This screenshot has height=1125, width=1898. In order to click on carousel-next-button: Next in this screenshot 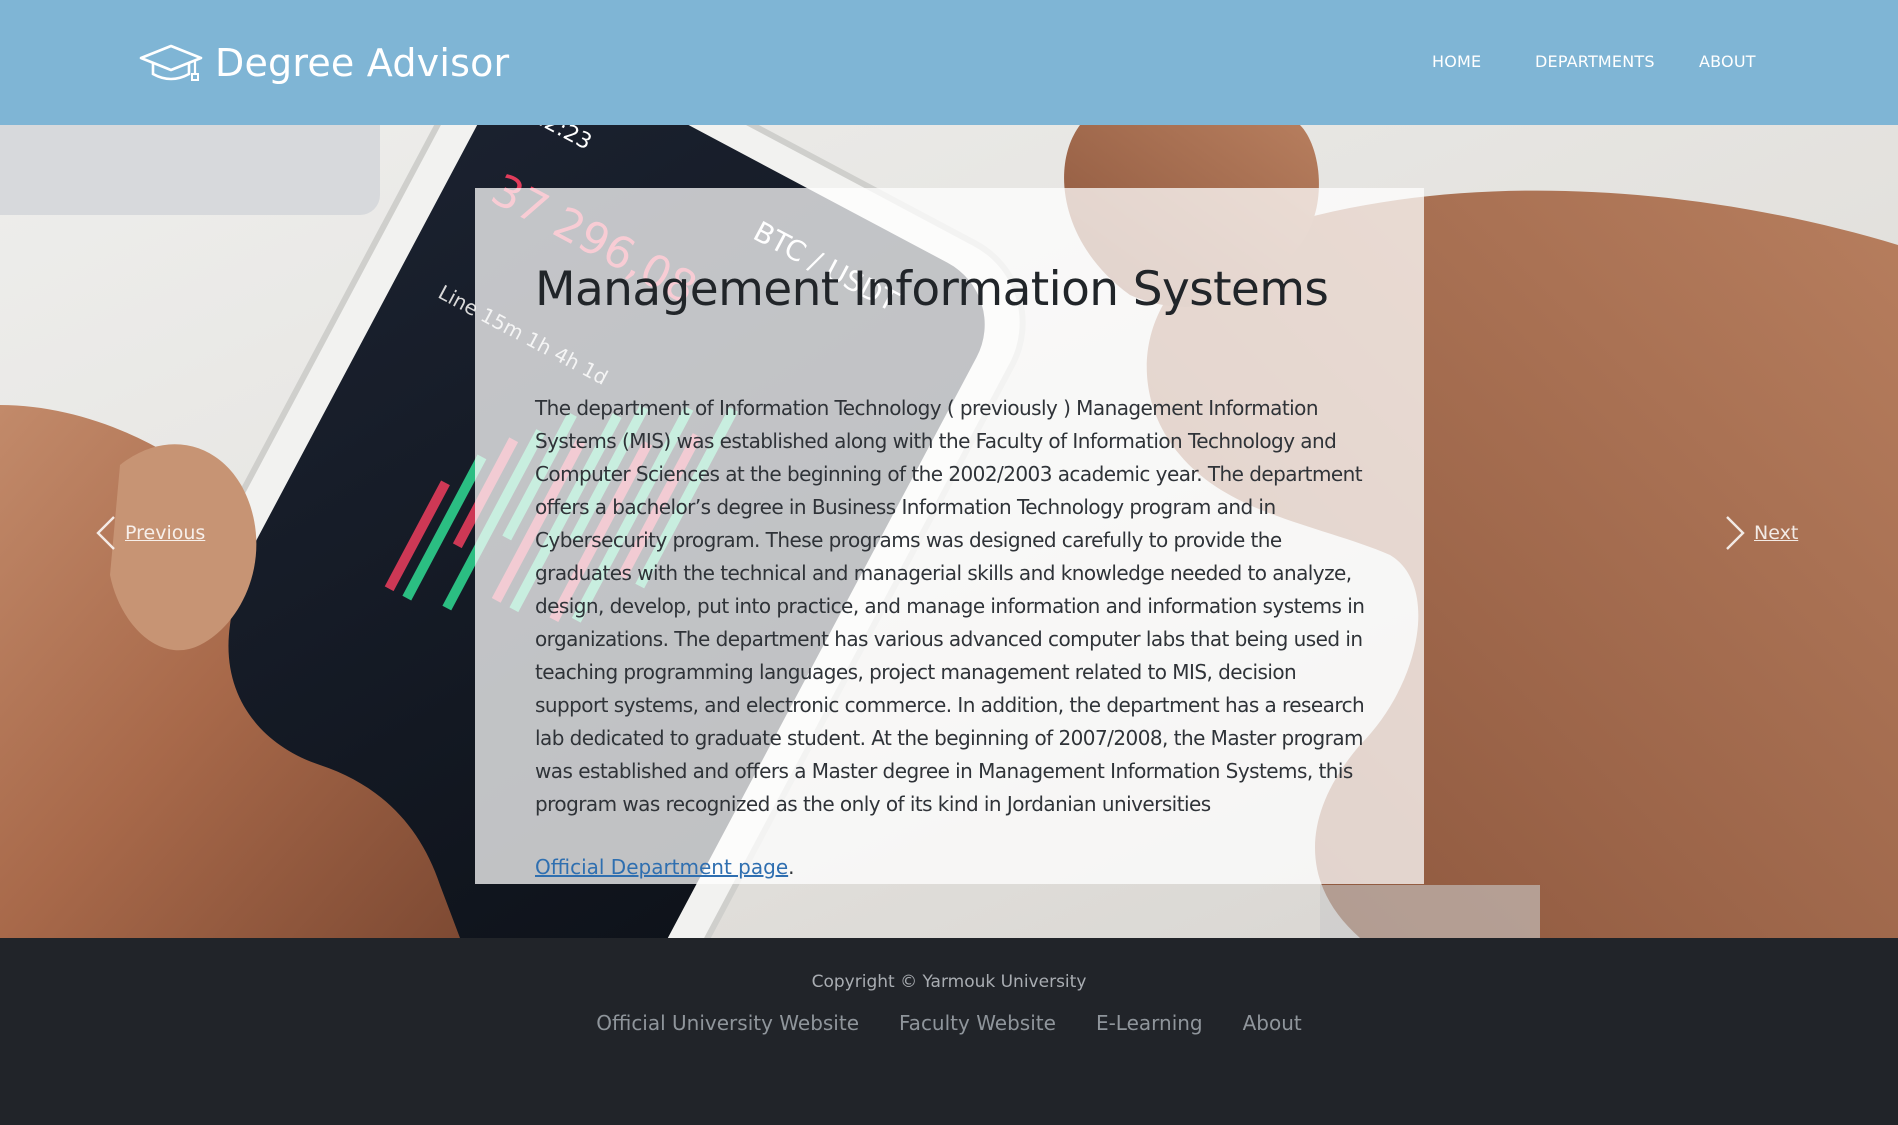, I will do `click(1761, 533)`.